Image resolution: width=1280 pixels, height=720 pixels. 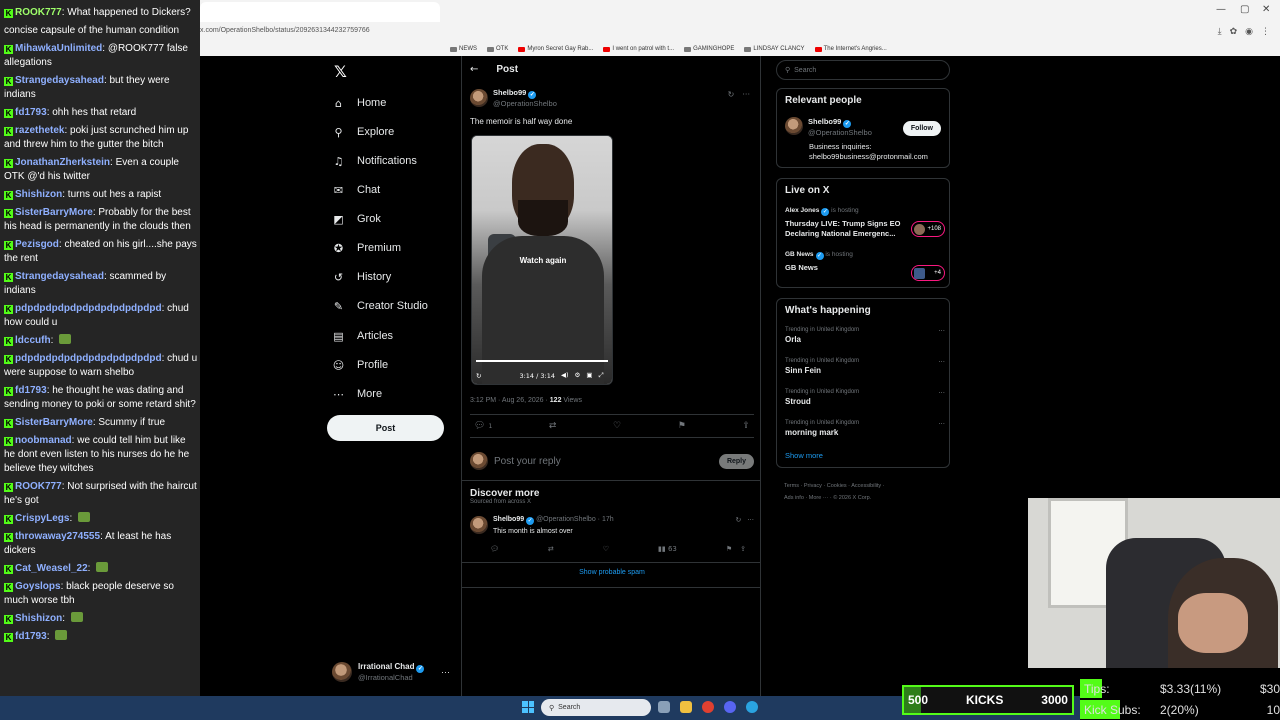 I want to click on chat-username: Goyslops, so click(x=38, y=586).